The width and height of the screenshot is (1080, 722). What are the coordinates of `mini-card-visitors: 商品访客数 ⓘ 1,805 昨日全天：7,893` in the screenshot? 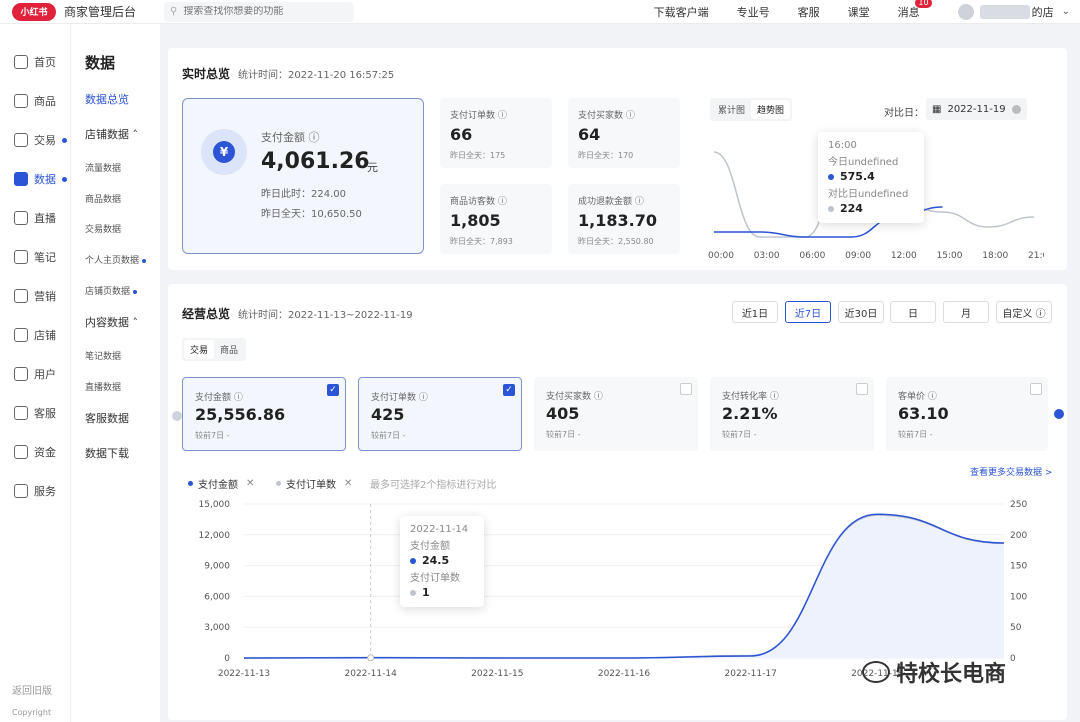 It's located at (496, 219).